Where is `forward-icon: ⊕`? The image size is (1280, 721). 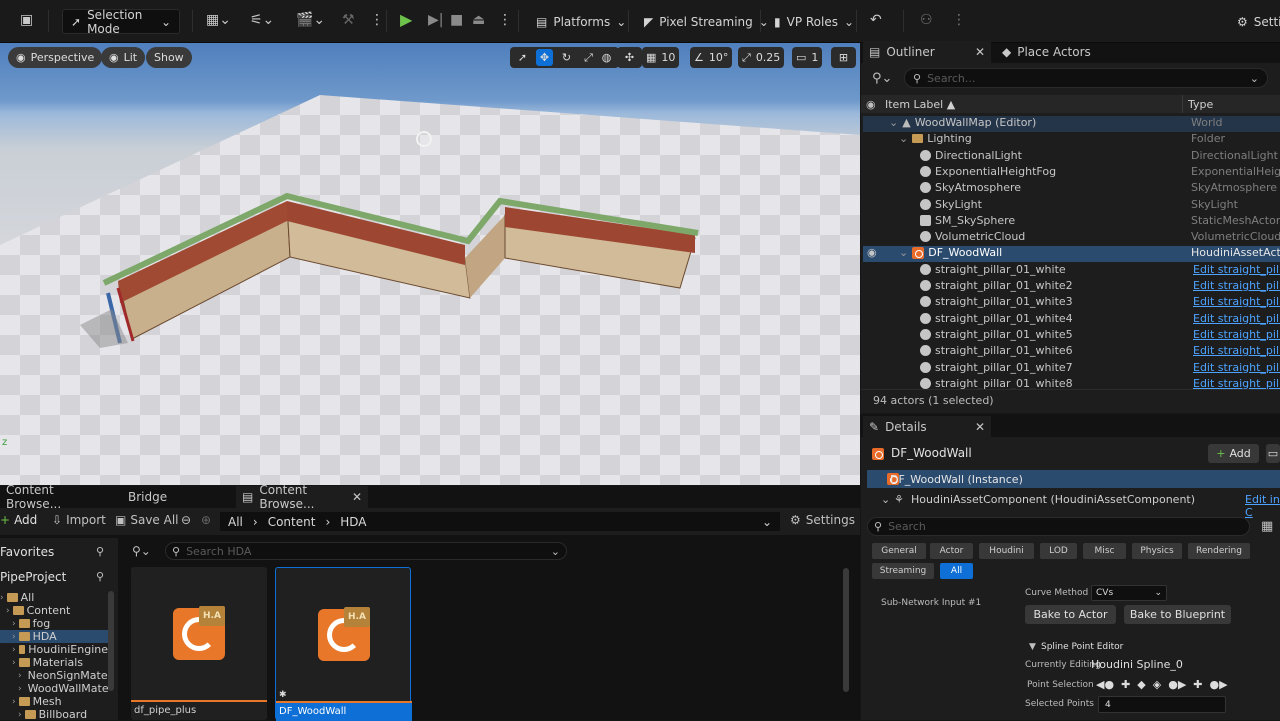 forward-icon: ⊕ is located at coordinates (206, 520).